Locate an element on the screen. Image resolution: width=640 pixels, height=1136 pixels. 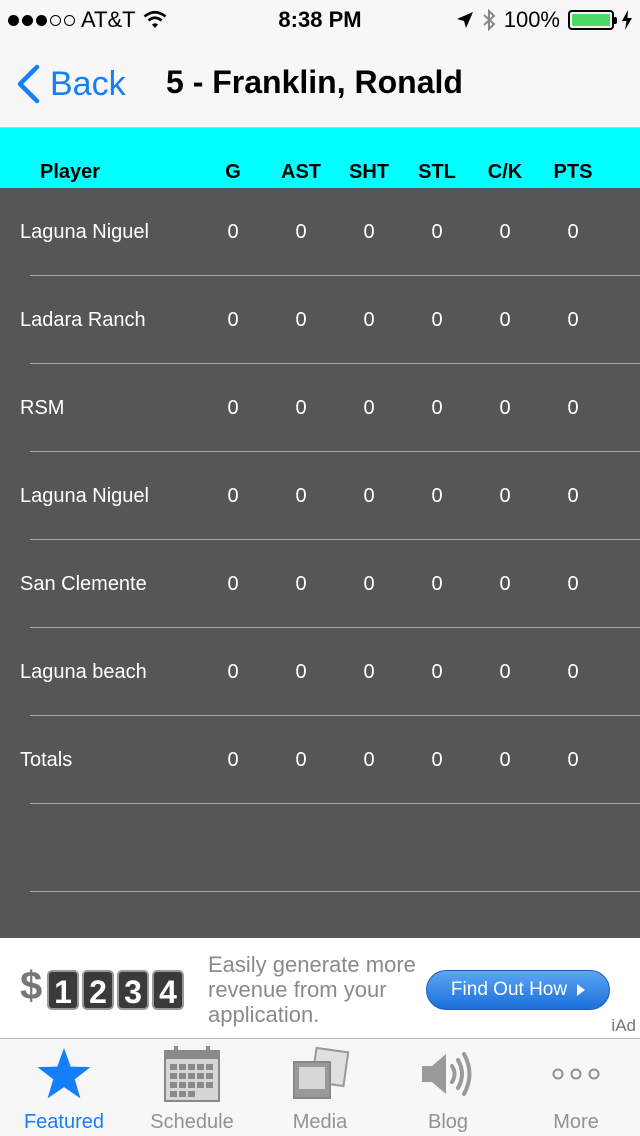
stats-table-header: Player G AST SHT STL C/K PTS is located at coordinates (320, 158).